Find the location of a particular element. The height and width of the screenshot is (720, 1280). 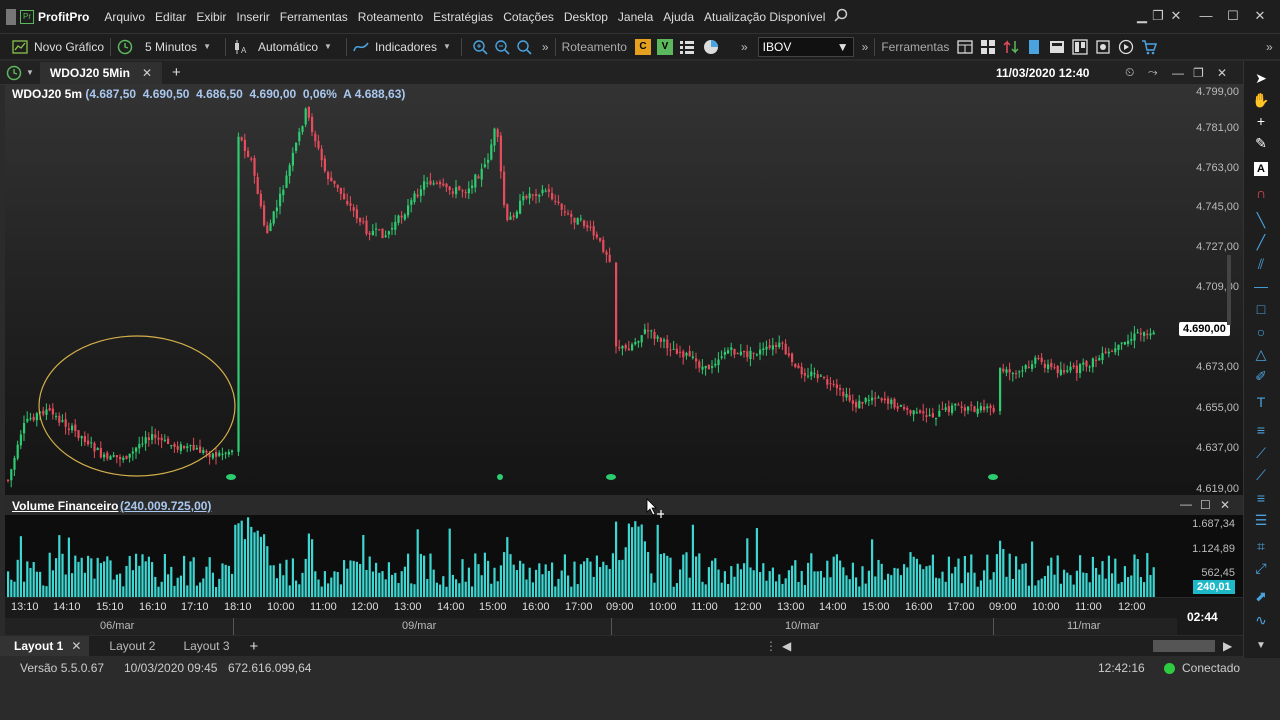

scroll-right-icon: ▶ is located at coordinates (1227, 646).